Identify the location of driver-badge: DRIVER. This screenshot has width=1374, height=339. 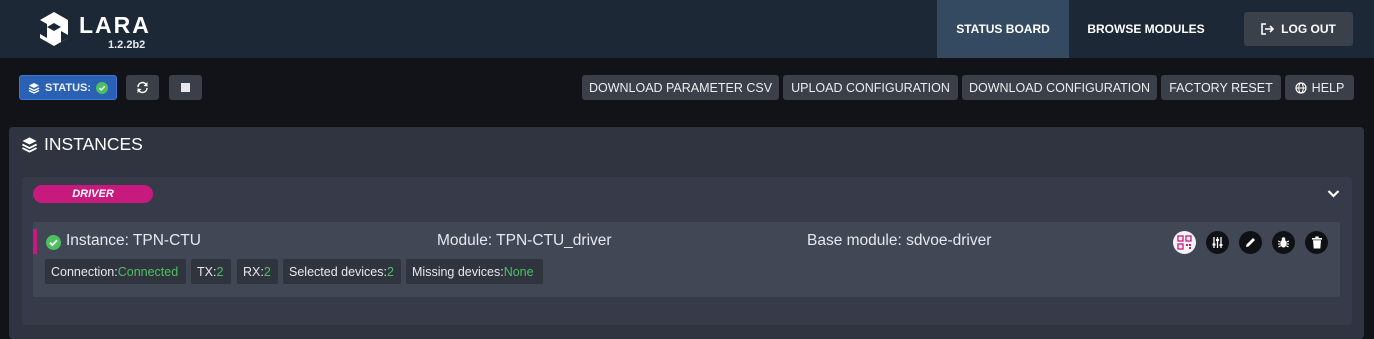
(93, 194).